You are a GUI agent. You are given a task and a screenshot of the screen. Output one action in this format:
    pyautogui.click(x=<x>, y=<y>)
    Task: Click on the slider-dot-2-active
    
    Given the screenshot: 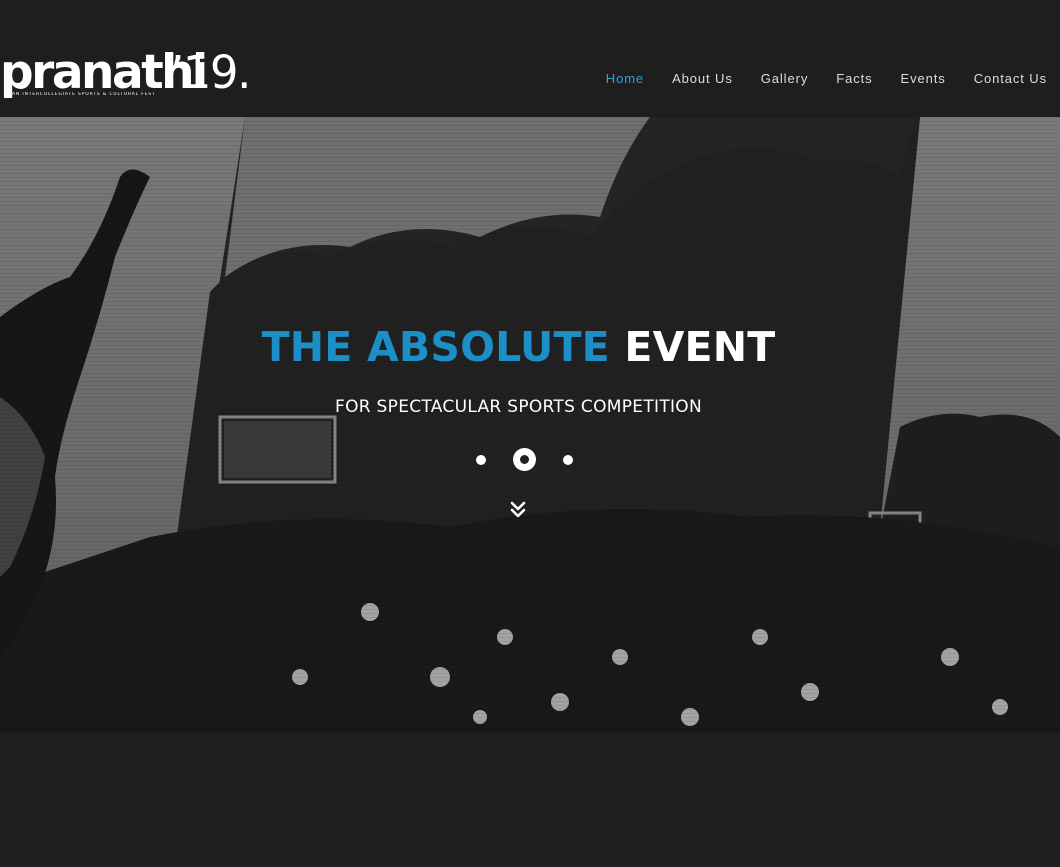 What is the action you would take?
    pyautogui.click(x=524, y=459)
    